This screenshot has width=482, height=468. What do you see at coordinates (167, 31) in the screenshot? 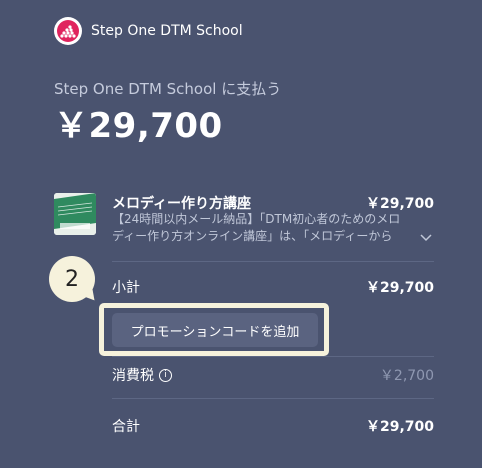
I see `merchant-name: Step One DTM School` at bounding box center [167, 31].